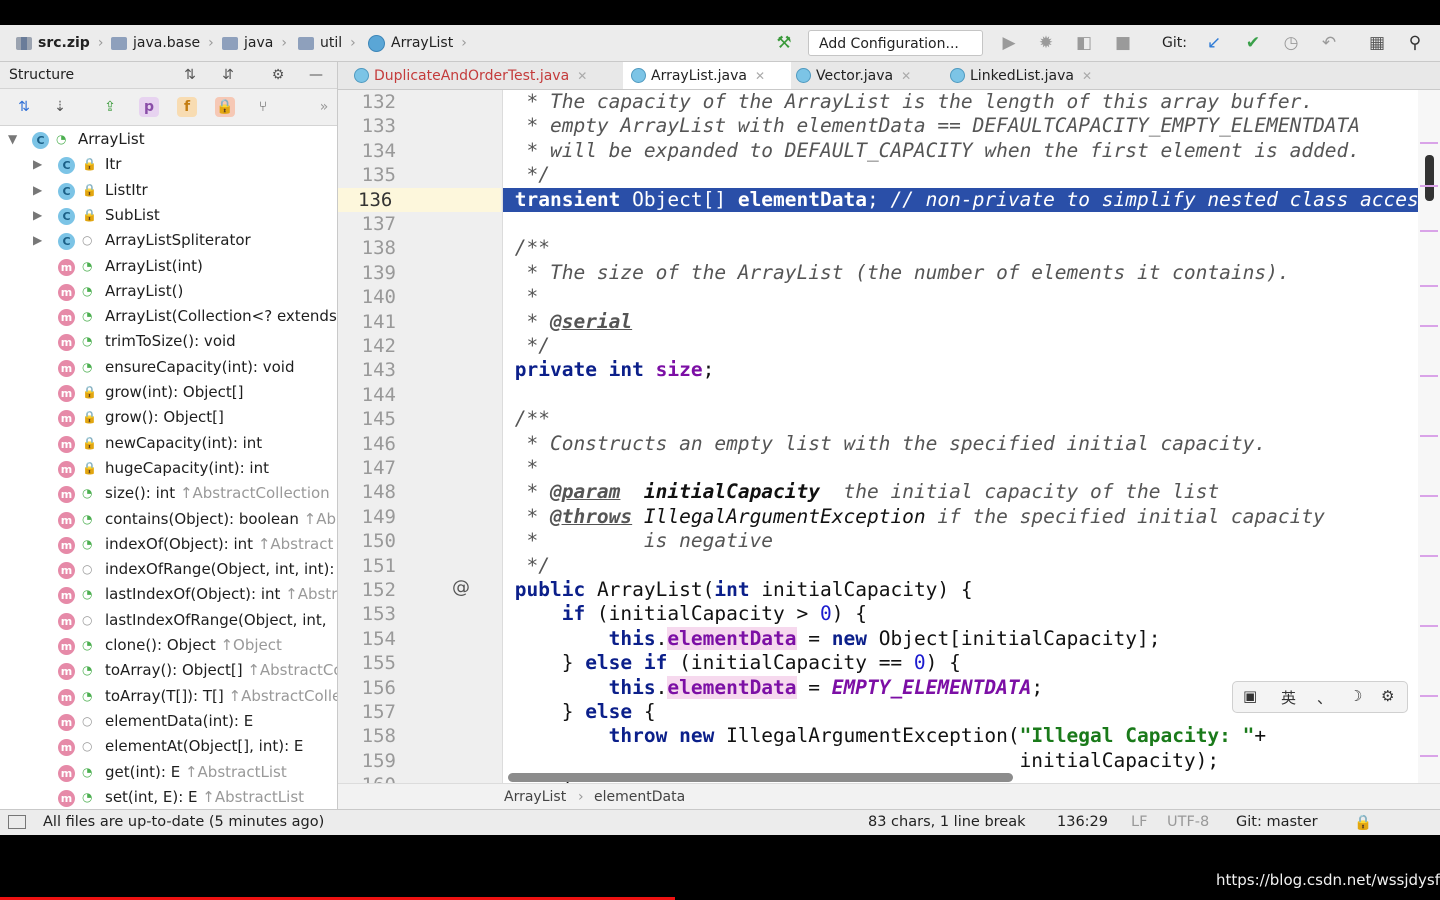 The image size is (1440, 900). Describe the element at coordinates (168, 317) in the screenshot. I see `tree-item: m ◔ ArrayList(Collection<? extends` at that location.